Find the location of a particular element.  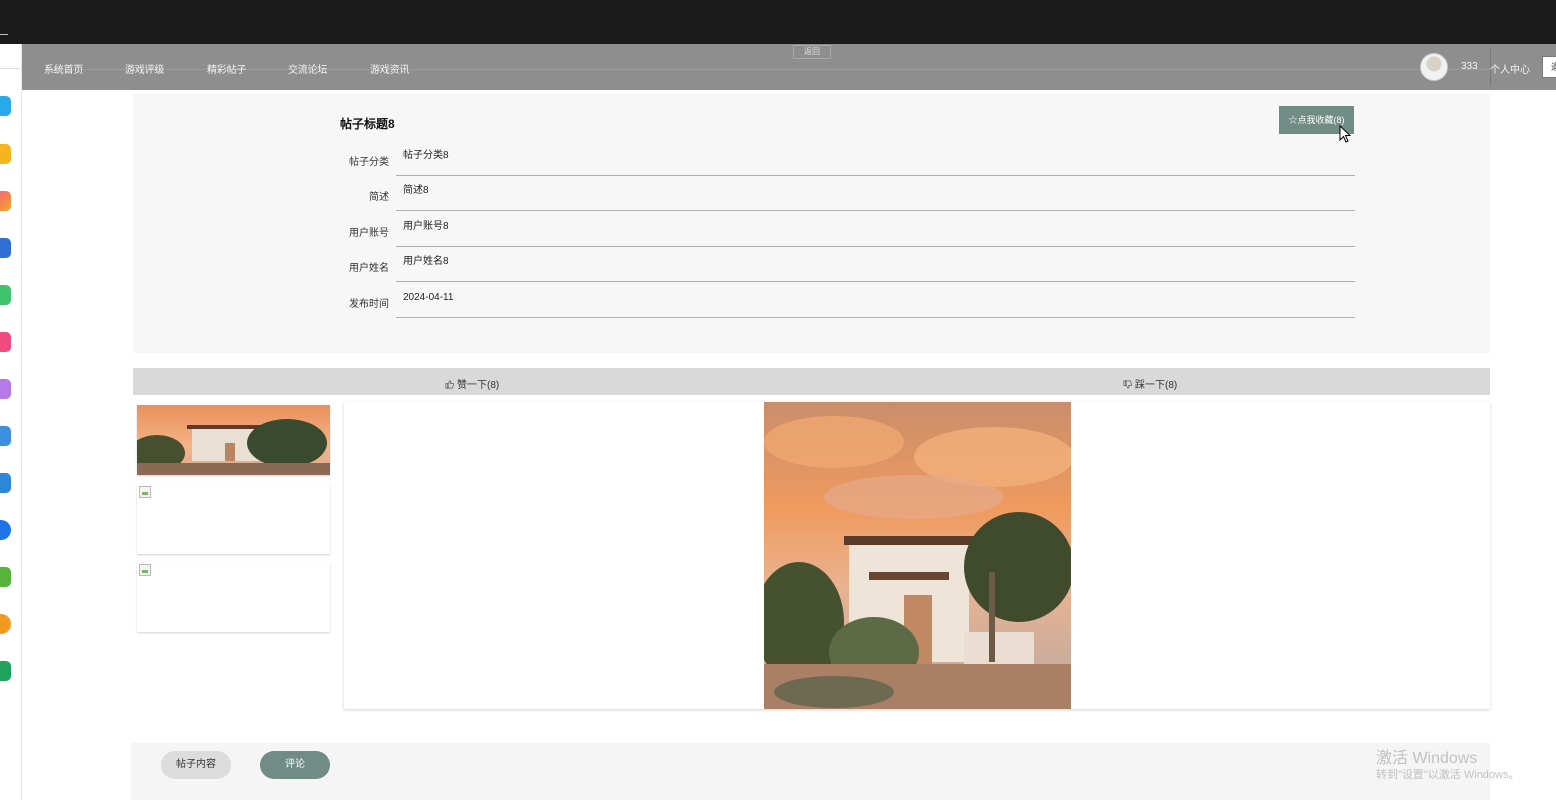

like-label: 赞一下(8) is located at coordinates (478, 385).